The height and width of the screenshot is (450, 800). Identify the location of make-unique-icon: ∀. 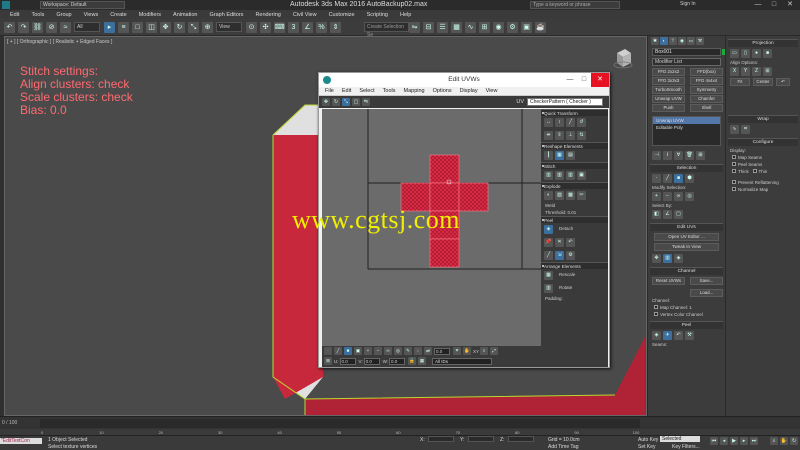
(678, 155).